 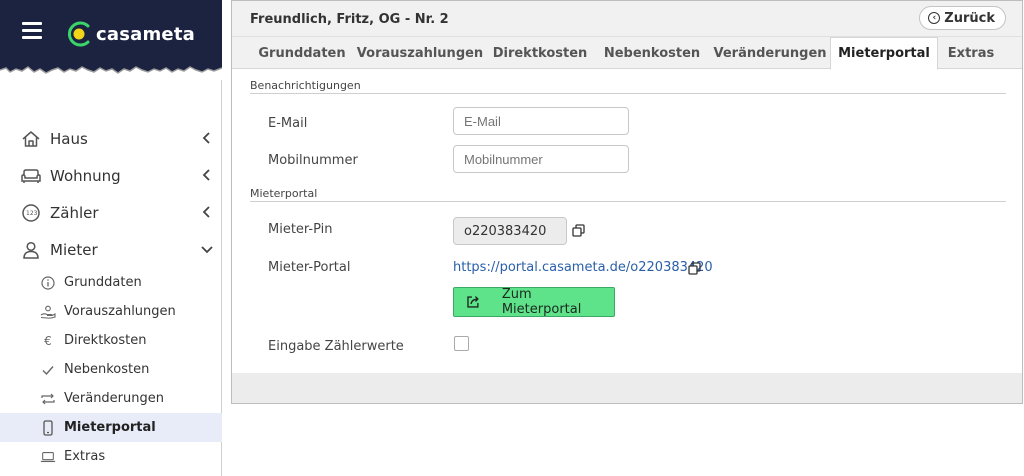 I want to click on sidebar-item-label: Mieter, so click(x=74, y=249).